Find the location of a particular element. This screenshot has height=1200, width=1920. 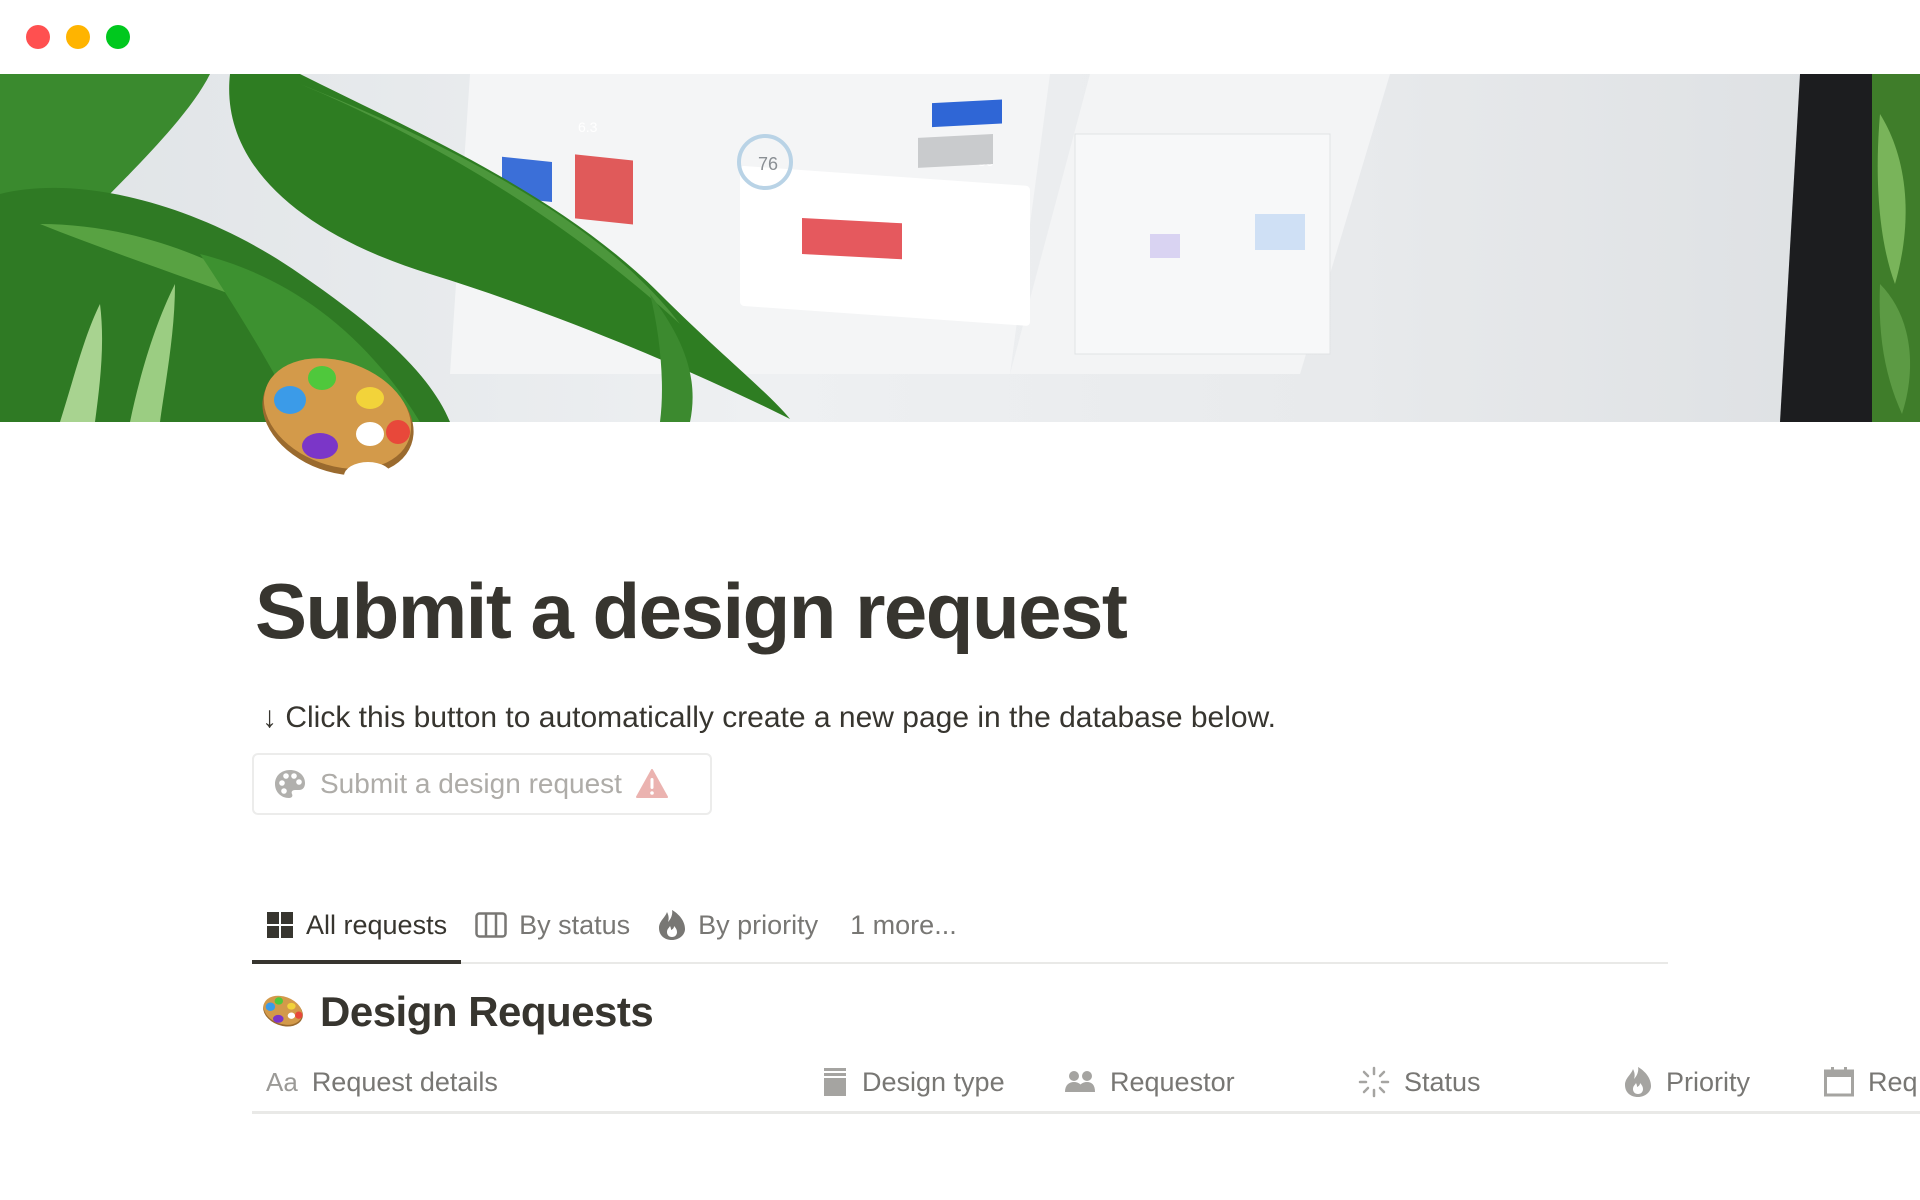

page-title: Submit a design request is located at coordinates (691, 611).